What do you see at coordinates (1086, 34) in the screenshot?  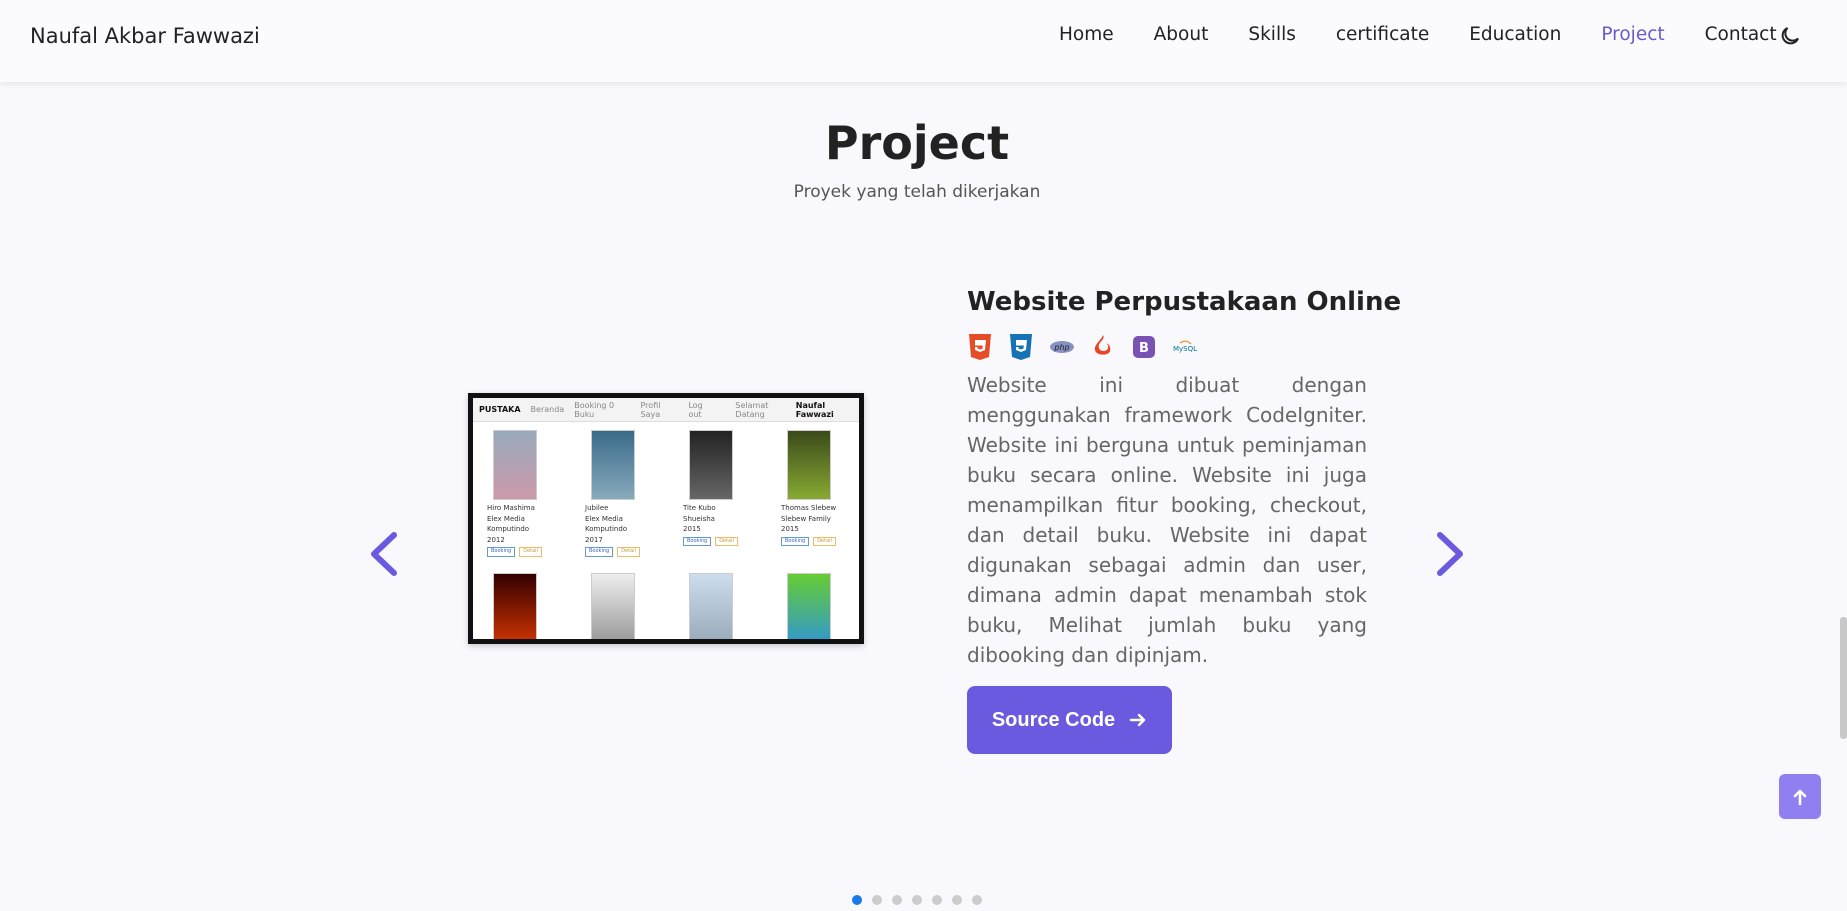 I see `nav-home: Home` at bounding box center [1086, 34].